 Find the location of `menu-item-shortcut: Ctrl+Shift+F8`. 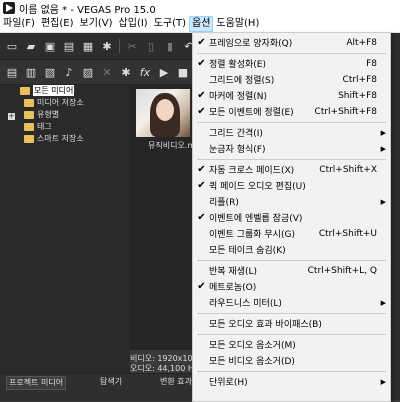

menu-item-shortcut: Ctrl+Shift+F8 is located at coordinates (345, 111).